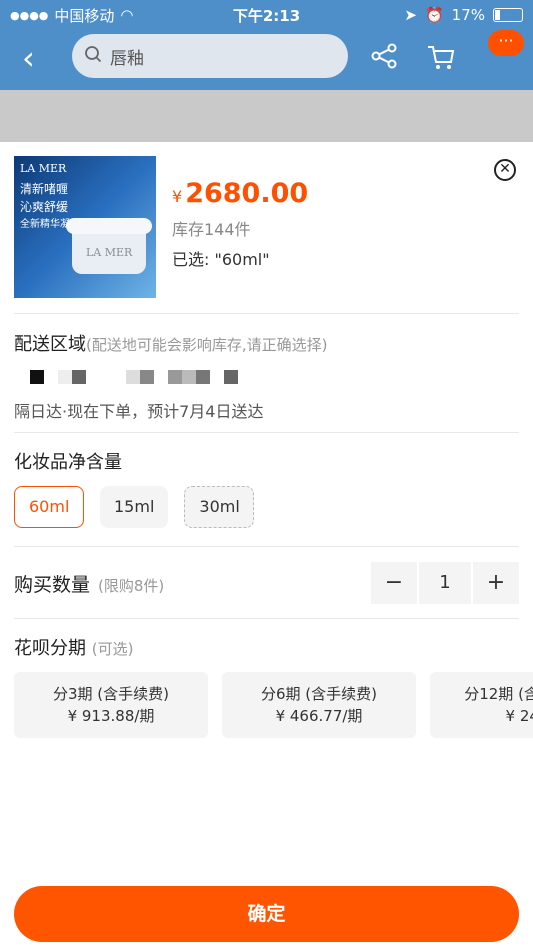 The image size is (533, 948). I want to click on search-icon, so click(93, 56).